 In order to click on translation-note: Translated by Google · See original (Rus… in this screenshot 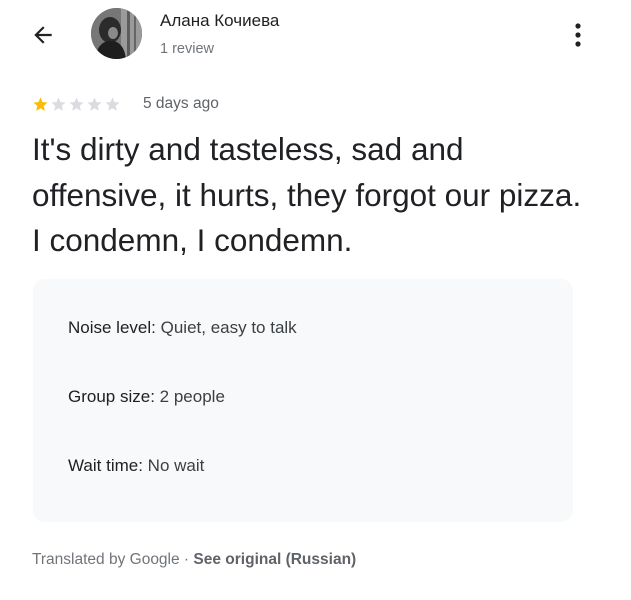, I will do `click(194, 560)`.